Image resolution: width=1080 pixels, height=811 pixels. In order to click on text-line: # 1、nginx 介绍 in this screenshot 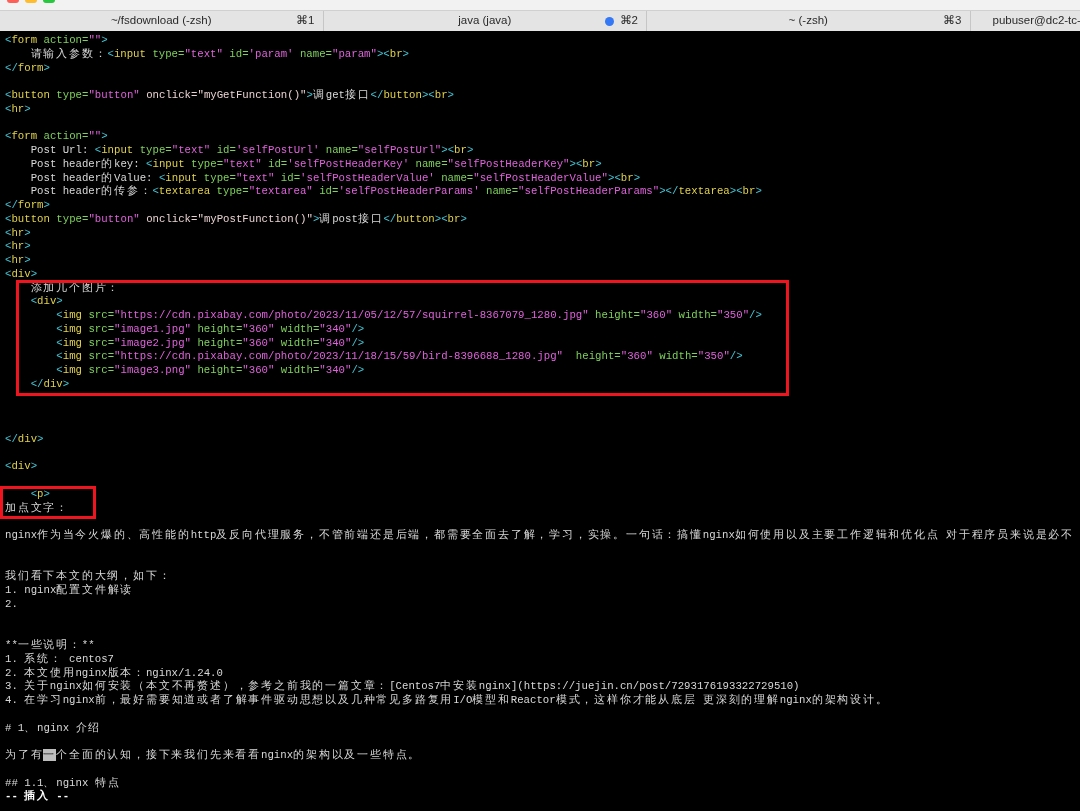, I will do `click(53, 728)`.